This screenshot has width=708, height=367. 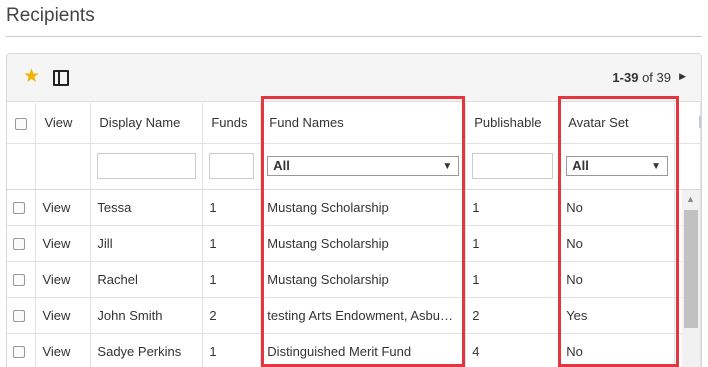 I want to click on filter-cell-display-name, so click(x=147, y=166).